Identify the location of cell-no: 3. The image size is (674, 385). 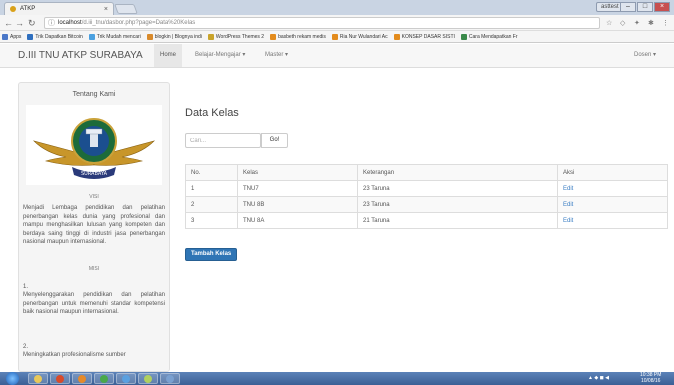
(211, 220).